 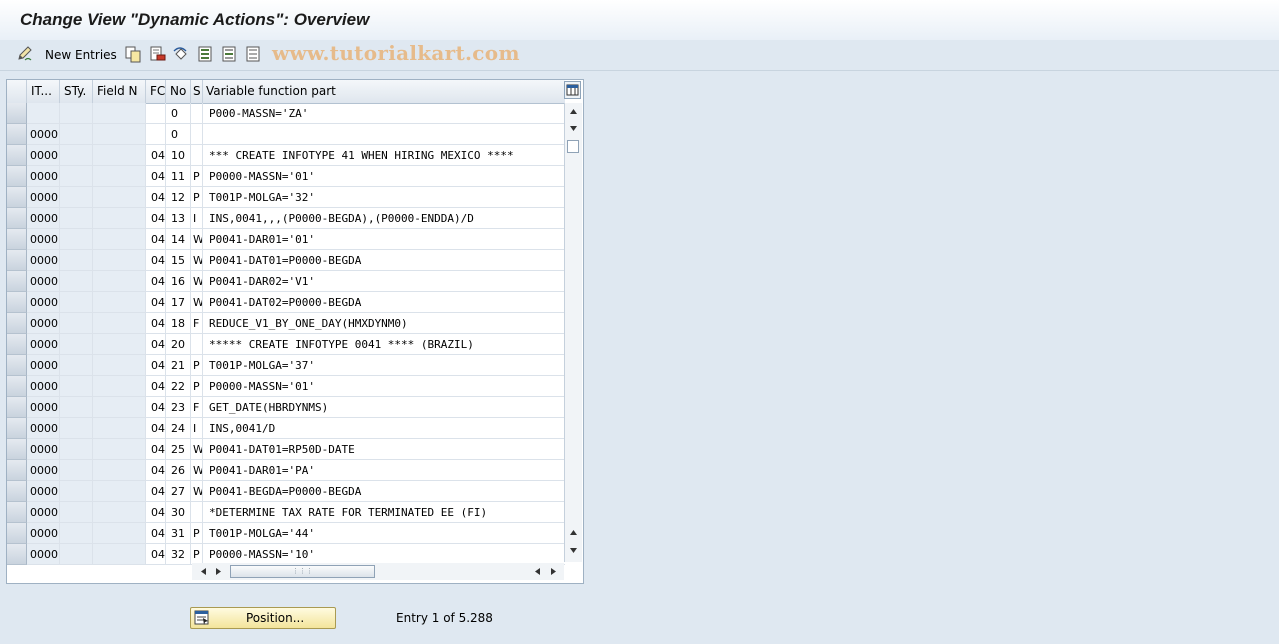 What do you see at coordinates (178, 281) in the screenshot?
I see `cell-number: 16` at bounding box center [178, 281].